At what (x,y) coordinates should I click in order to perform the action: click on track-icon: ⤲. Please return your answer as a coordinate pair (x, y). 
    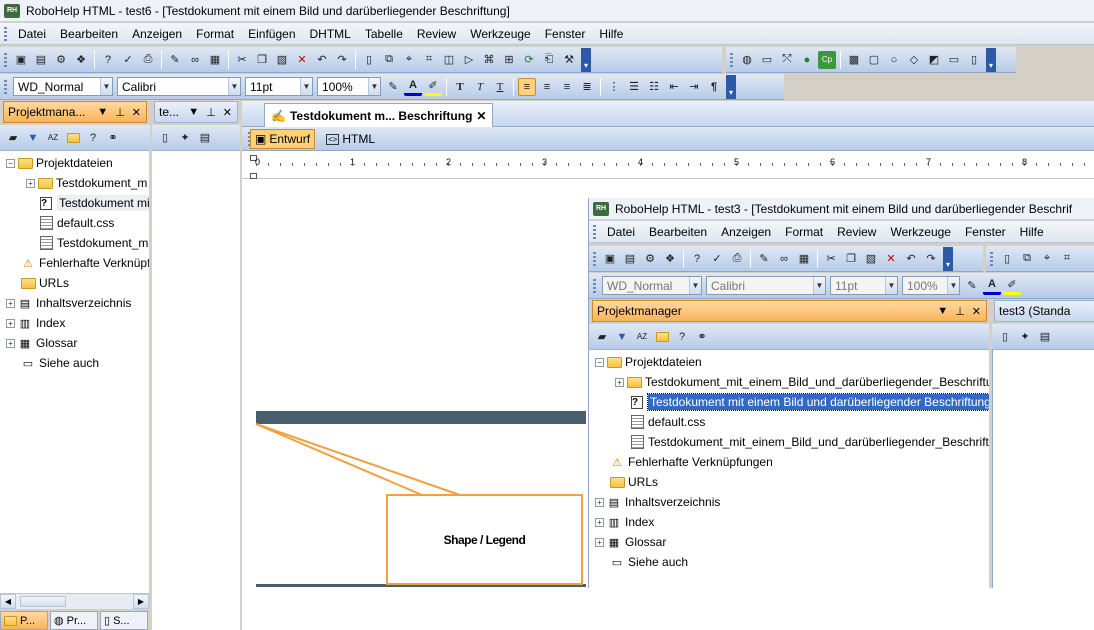
    Looking at the image, I should click on (787, 60).